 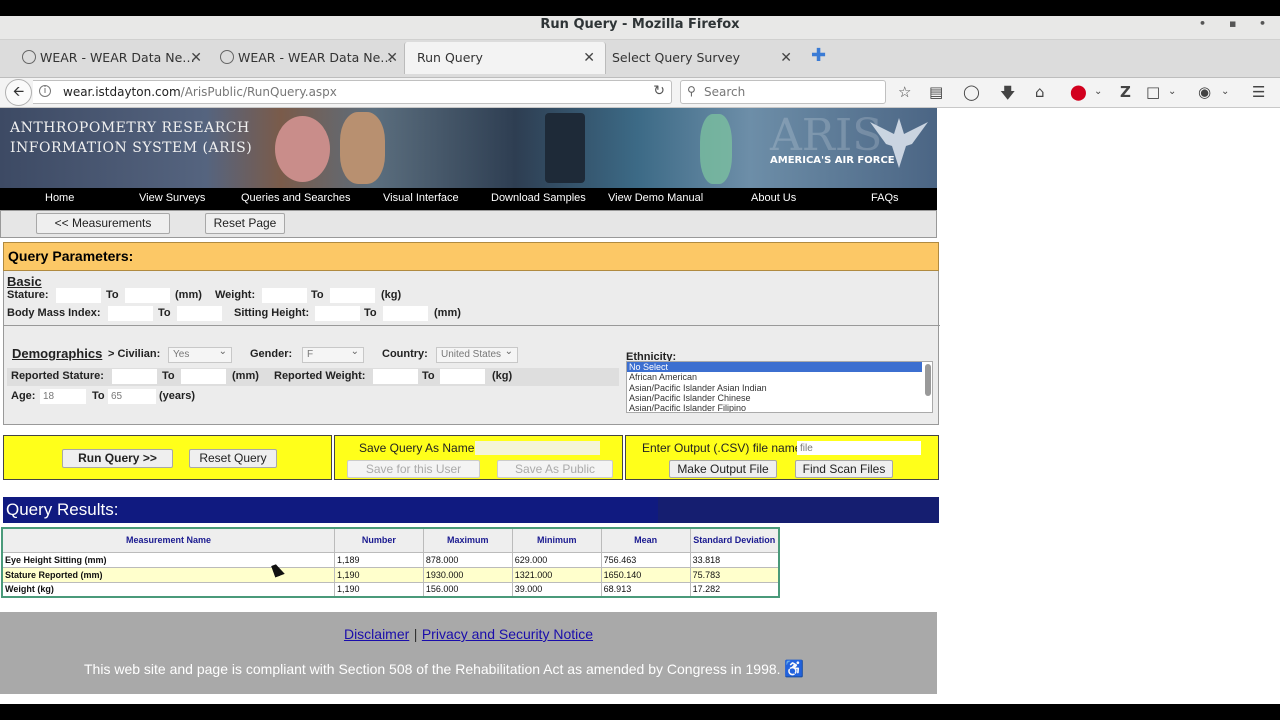 I want to click on adblock-icon: ⬤, so click(x=1078, y=92).